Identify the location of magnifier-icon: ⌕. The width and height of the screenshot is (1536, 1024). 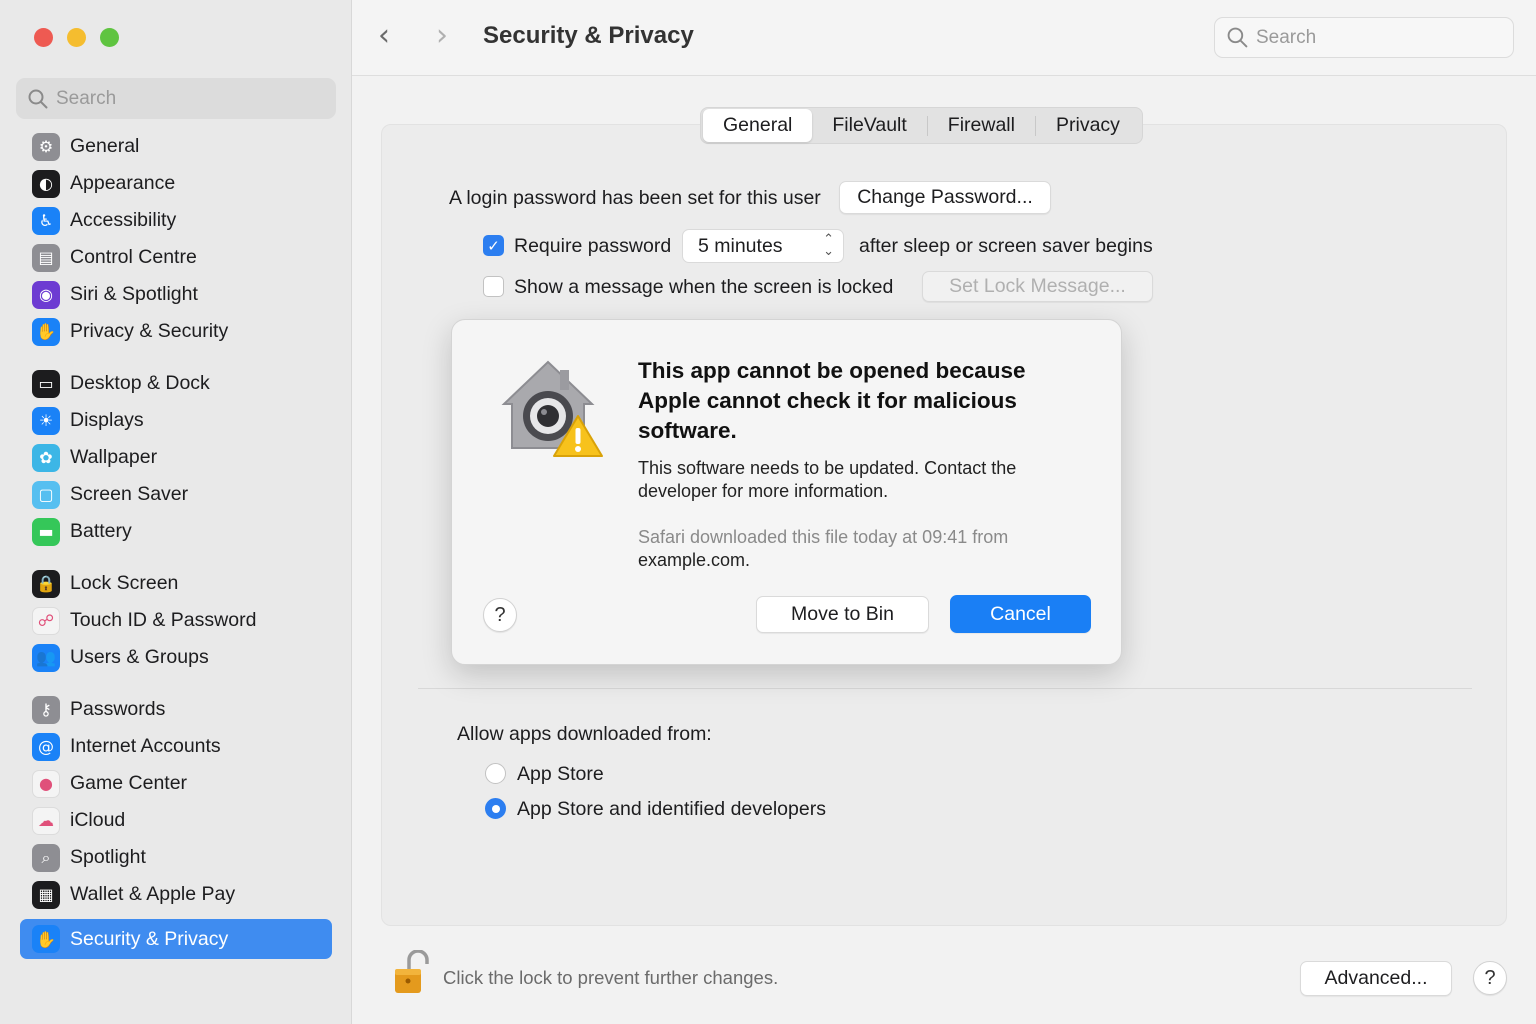
(46, 857).